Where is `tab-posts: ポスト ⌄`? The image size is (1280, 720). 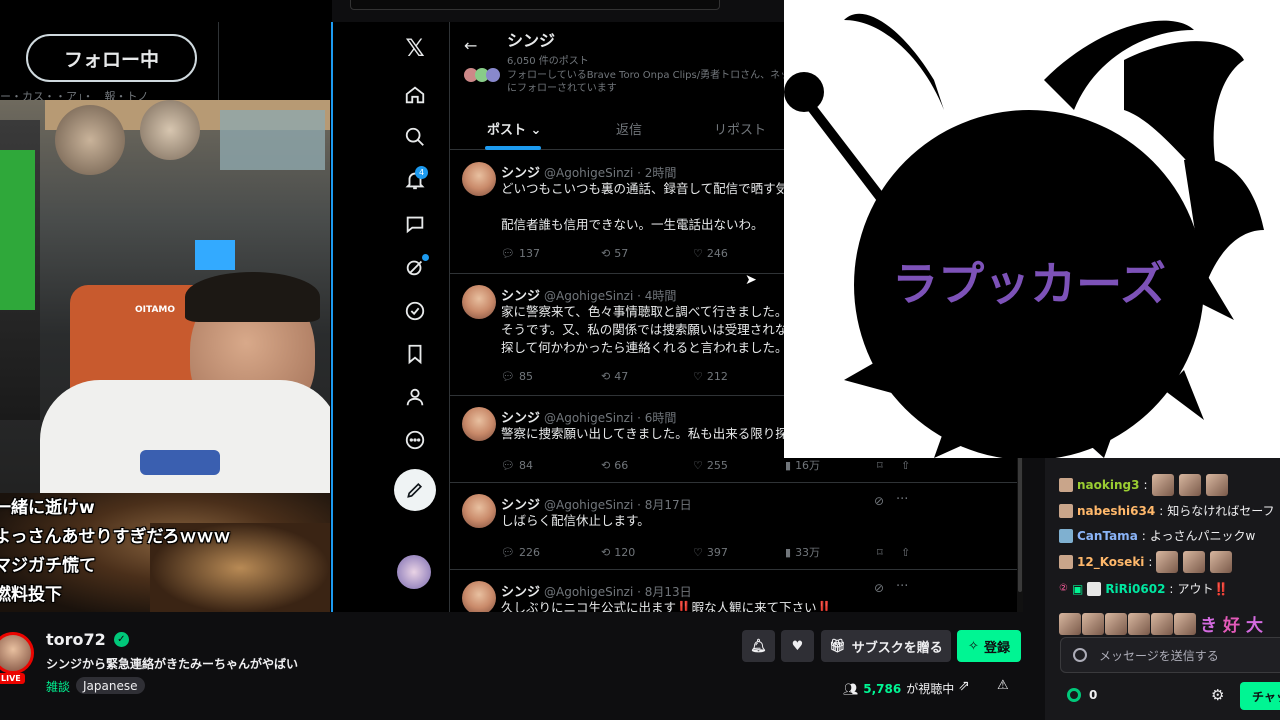 tab-posts: ポスト ⌄ is located at coordinates (514, 128).